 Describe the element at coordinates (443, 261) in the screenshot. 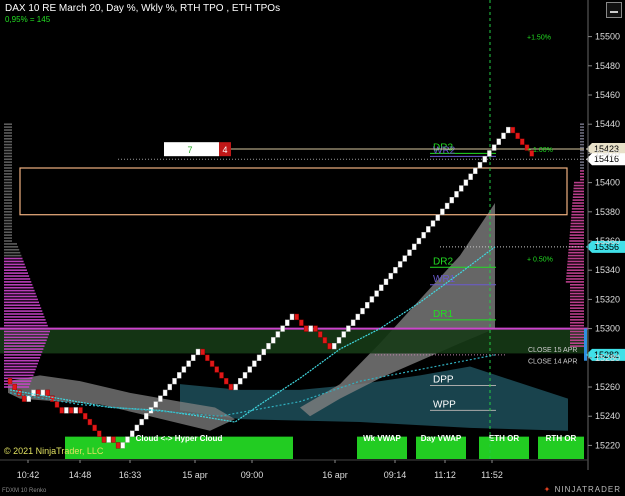

I see `level-label-dr2: DR2` at that location.